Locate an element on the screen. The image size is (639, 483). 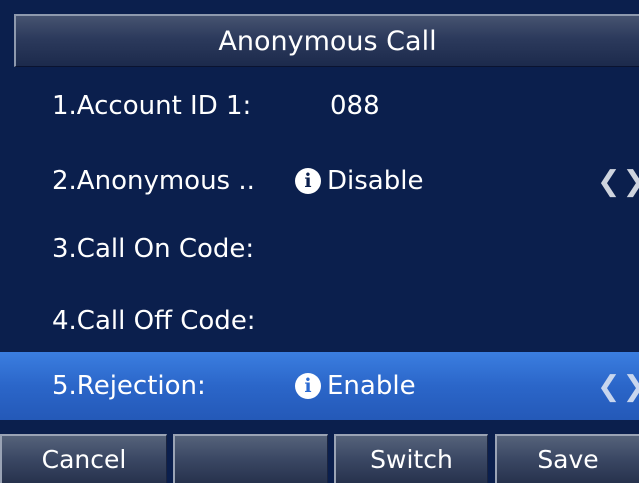
row-label: 1.Account ID 1: is located at coordinates (152, 106).